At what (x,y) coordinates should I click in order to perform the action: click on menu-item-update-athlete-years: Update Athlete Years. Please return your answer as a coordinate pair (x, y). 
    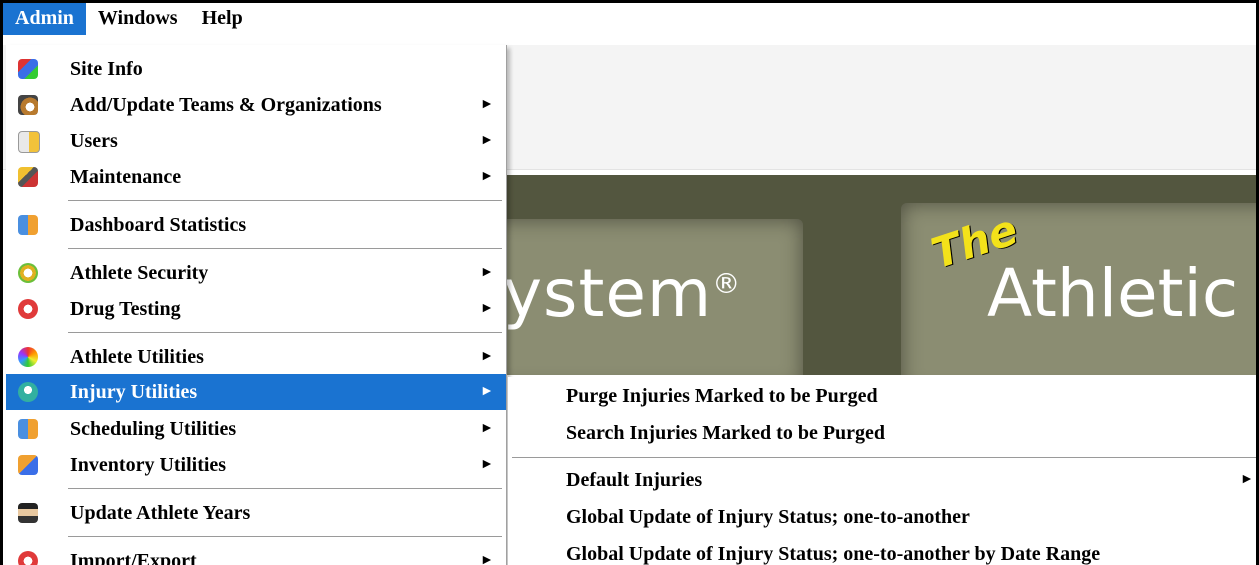
    Looking at the image, I should click on (256, 513).